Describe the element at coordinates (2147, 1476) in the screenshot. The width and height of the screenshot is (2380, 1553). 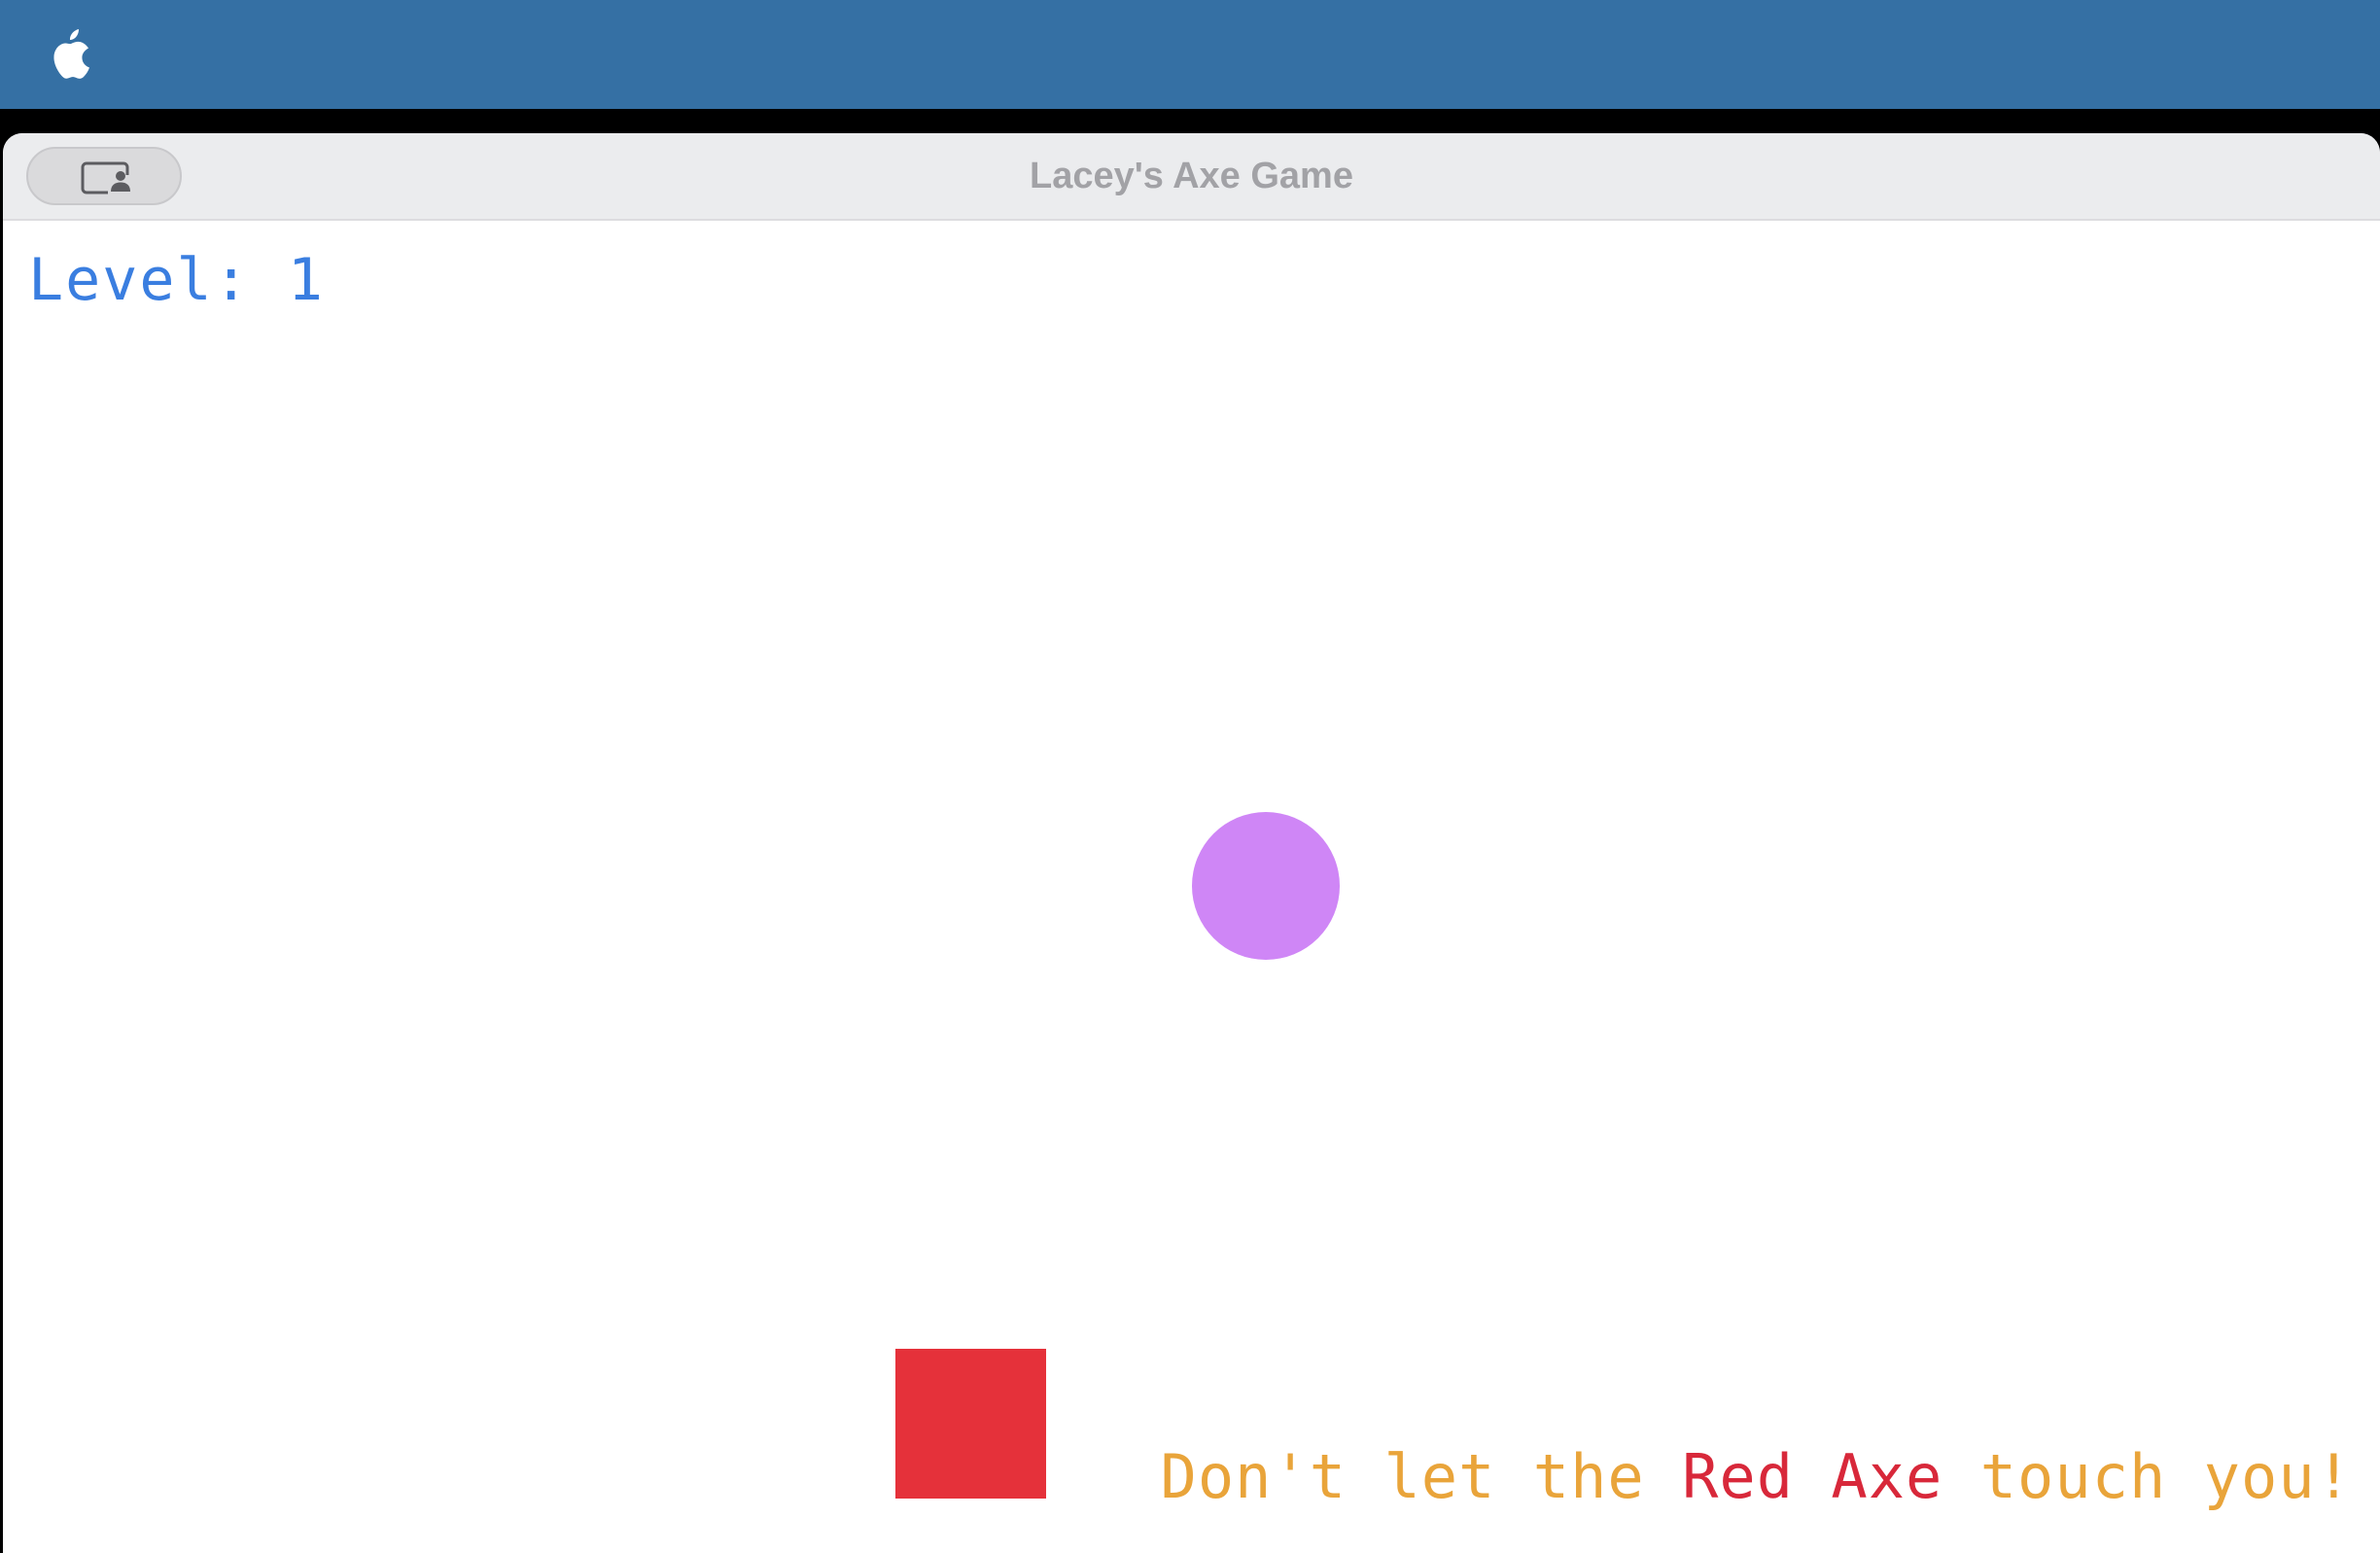
I see `warning-text-part2: touch you!` at that location.